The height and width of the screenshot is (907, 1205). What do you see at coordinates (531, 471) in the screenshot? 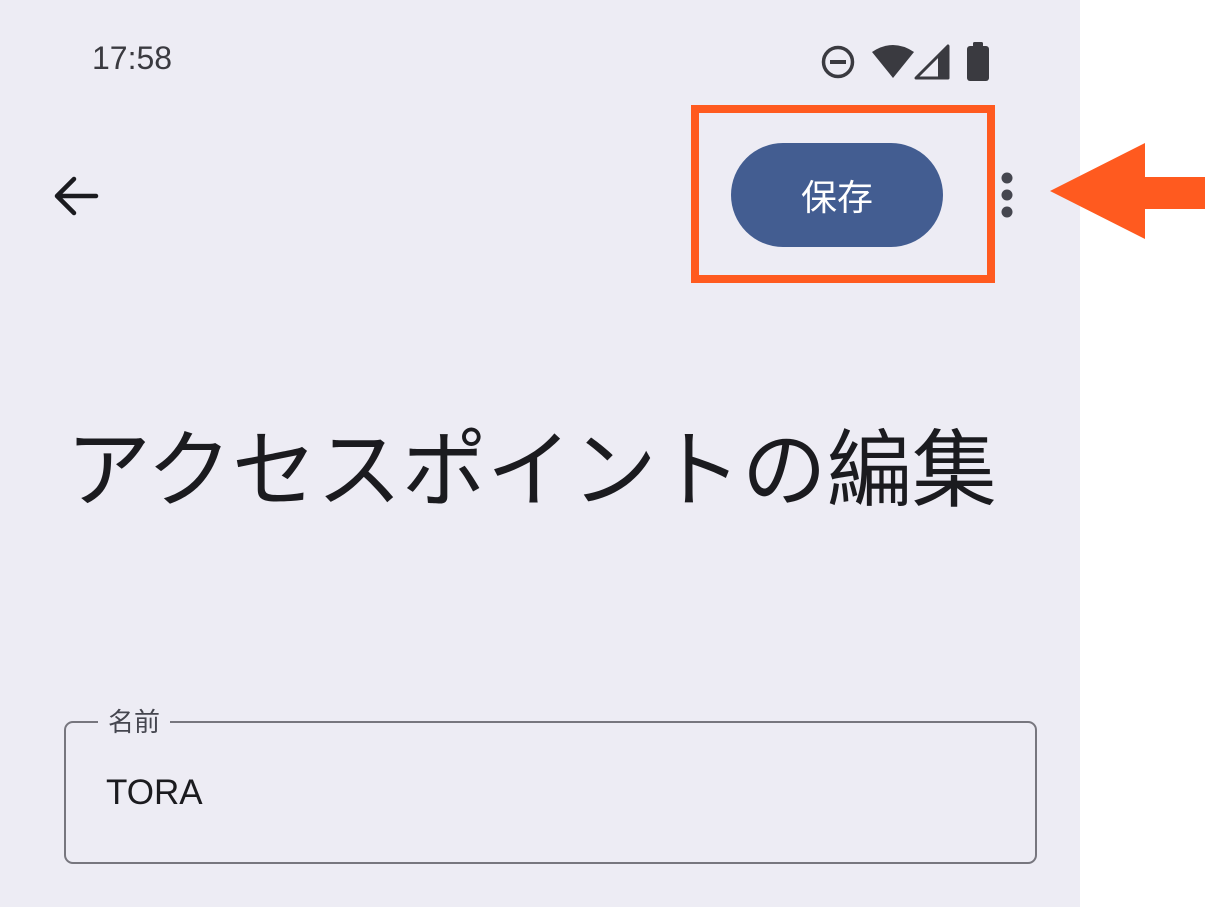
I see `page-title: アクセスポイントの編集` at bounding box center [531, 471].